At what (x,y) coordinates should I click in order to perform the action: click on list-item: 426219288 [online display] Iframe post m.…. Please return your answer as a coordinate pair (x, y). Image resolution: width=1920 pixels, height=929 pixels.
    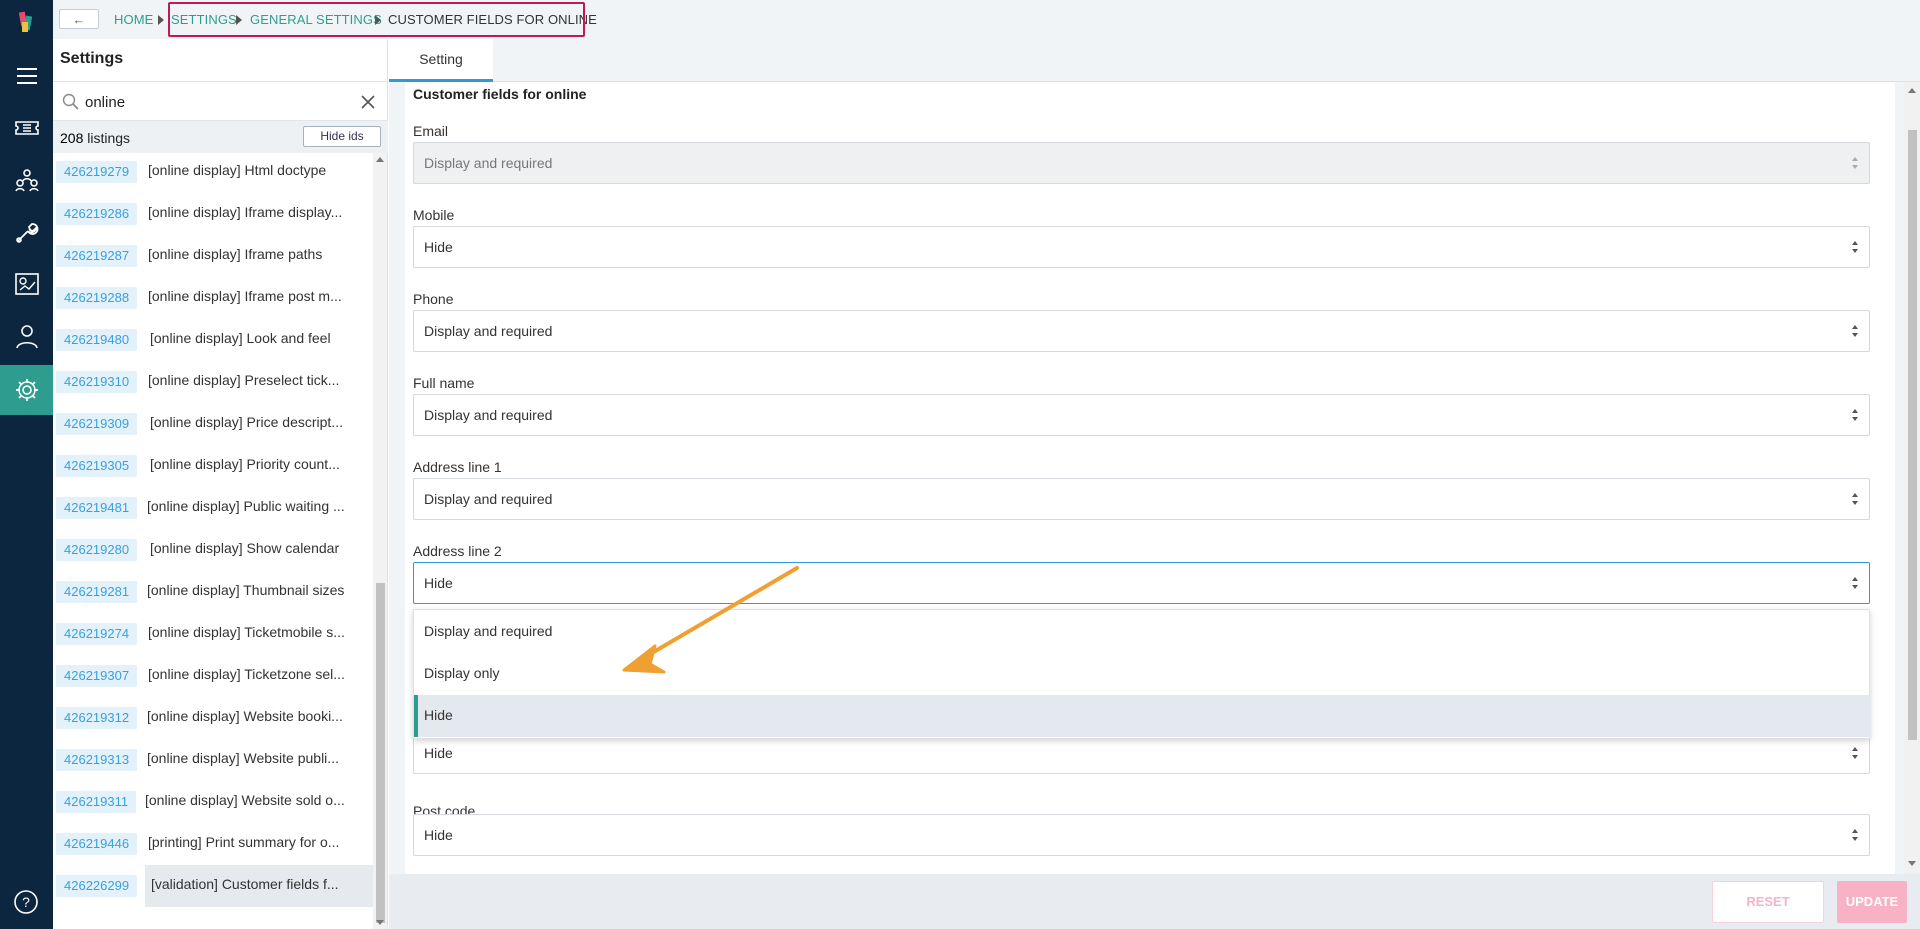
    Looking at the image, I should click on (213, 298).